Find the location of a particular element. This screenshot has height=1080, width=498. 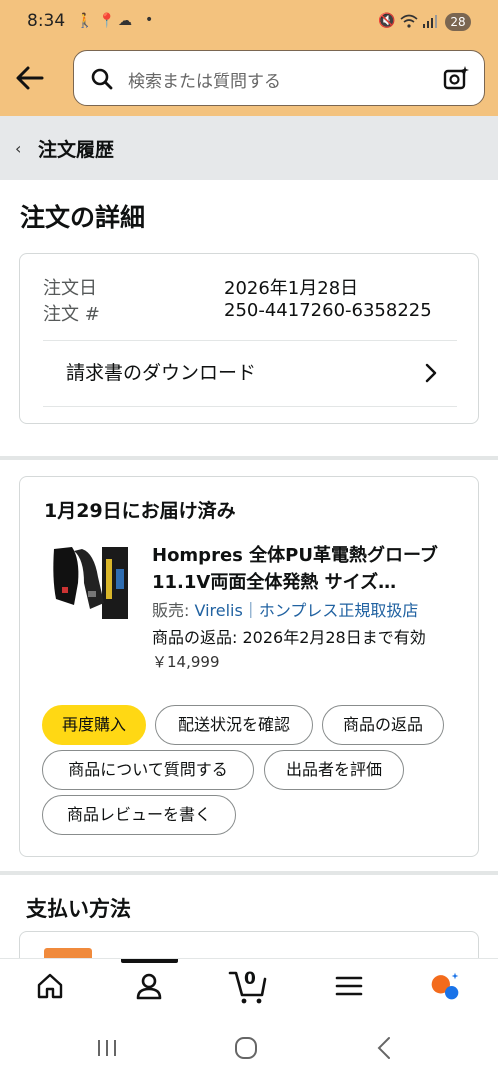

mute-icon: 🔇 is located at coordinates (387, 21).